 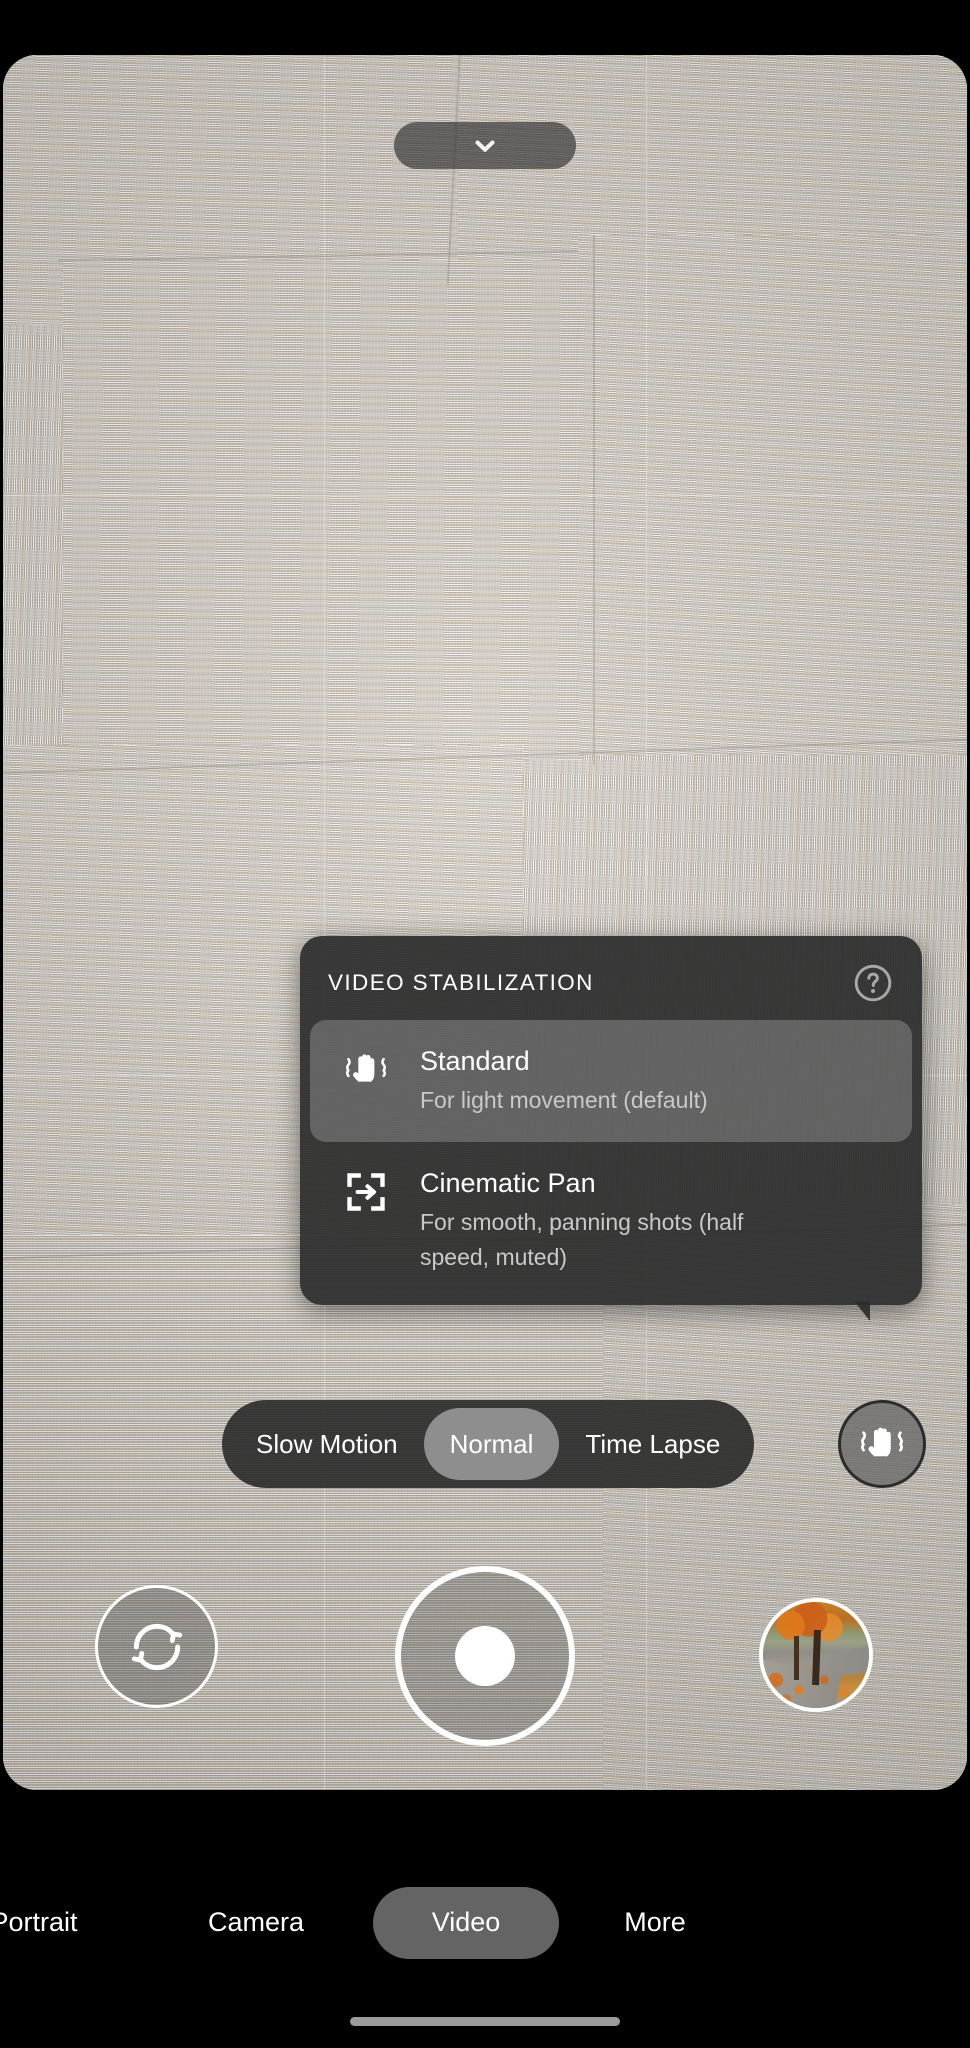 What do you see at coordinates (327, 1444) in the screenshot?
I see `mode-slow-motion: Slow Motion` at bounding box center [327, 1444].